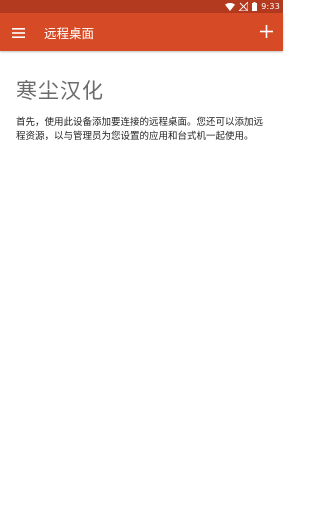 Image resolution: width=320 pixels, height=509 pixels. What do you see at coordinates (270, 6) in the screenshot?
I see `status-time: 9:33` at bounding box center [270, 6].